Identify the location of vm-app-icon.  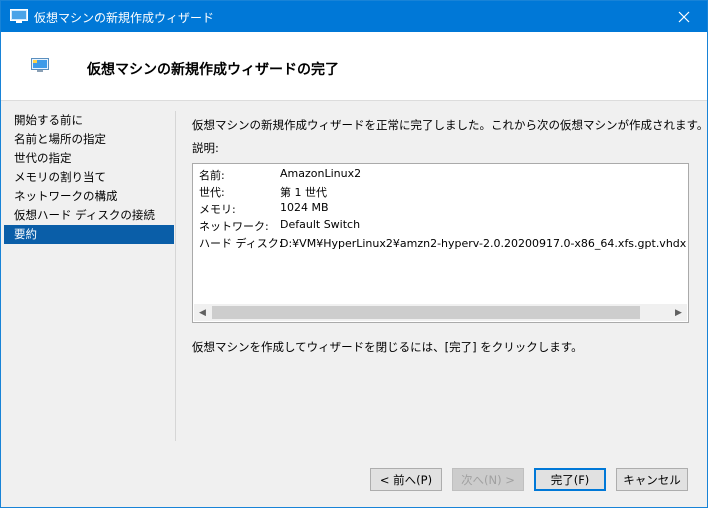
(19, 16).